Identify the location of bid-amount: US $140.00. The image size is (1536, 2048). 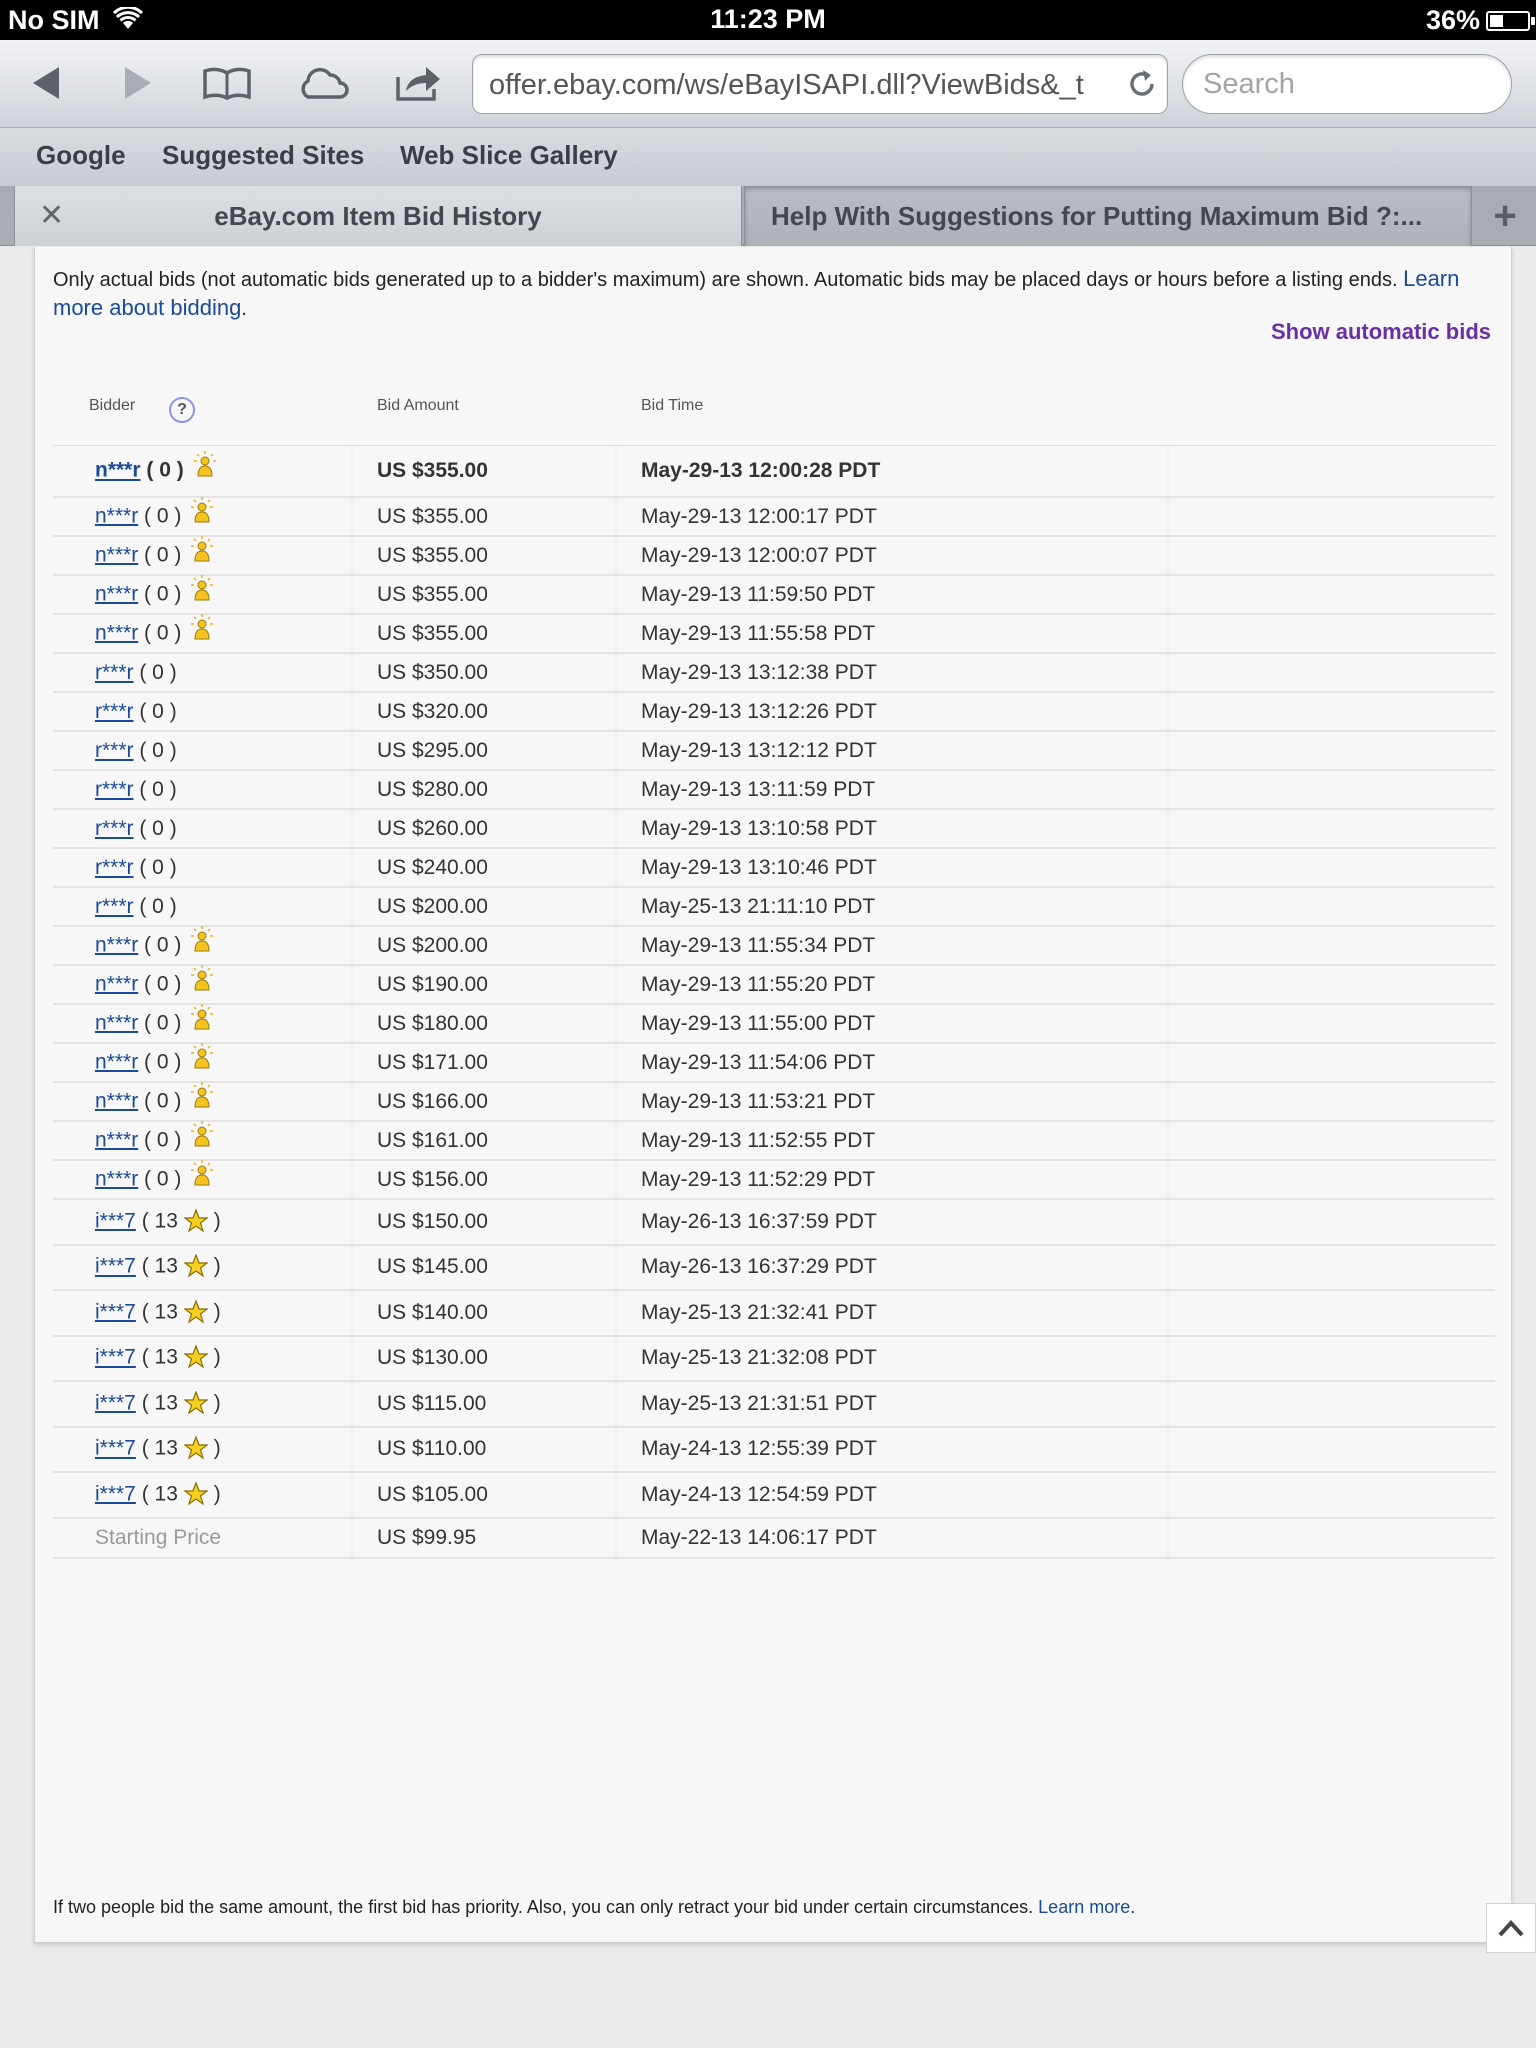
(432, 1312).